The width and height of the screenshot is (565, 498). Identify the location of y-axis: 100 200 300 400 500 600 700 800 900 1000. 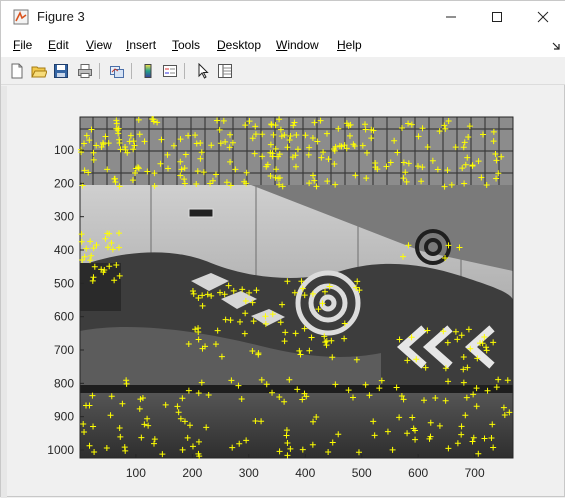
(65, 300).